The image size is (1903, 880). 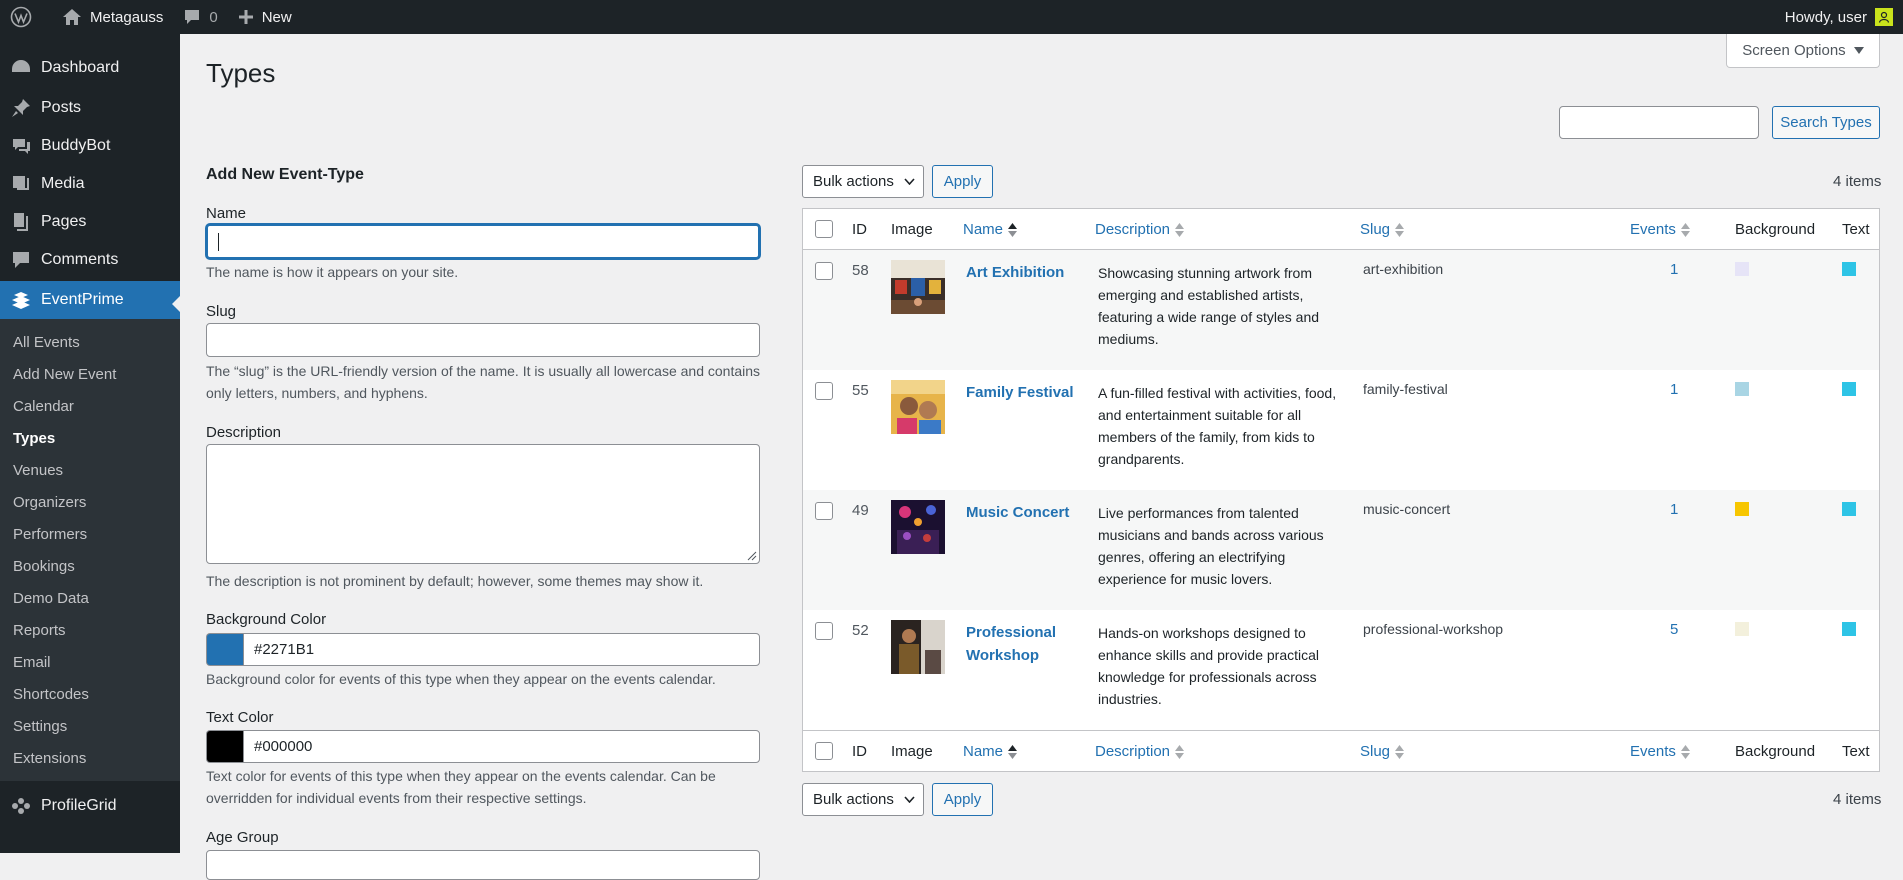 What do you see at coordinates (265, 17) in the screenshot?
I see `new-content-menu: New` at bounding box center [265, 17].